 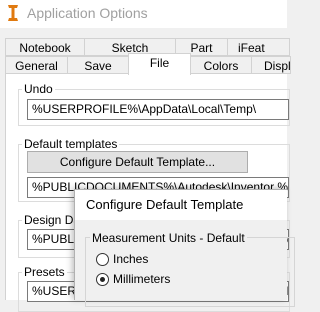 I want to click on inventor-app-icon, so click(x=13, y=13).